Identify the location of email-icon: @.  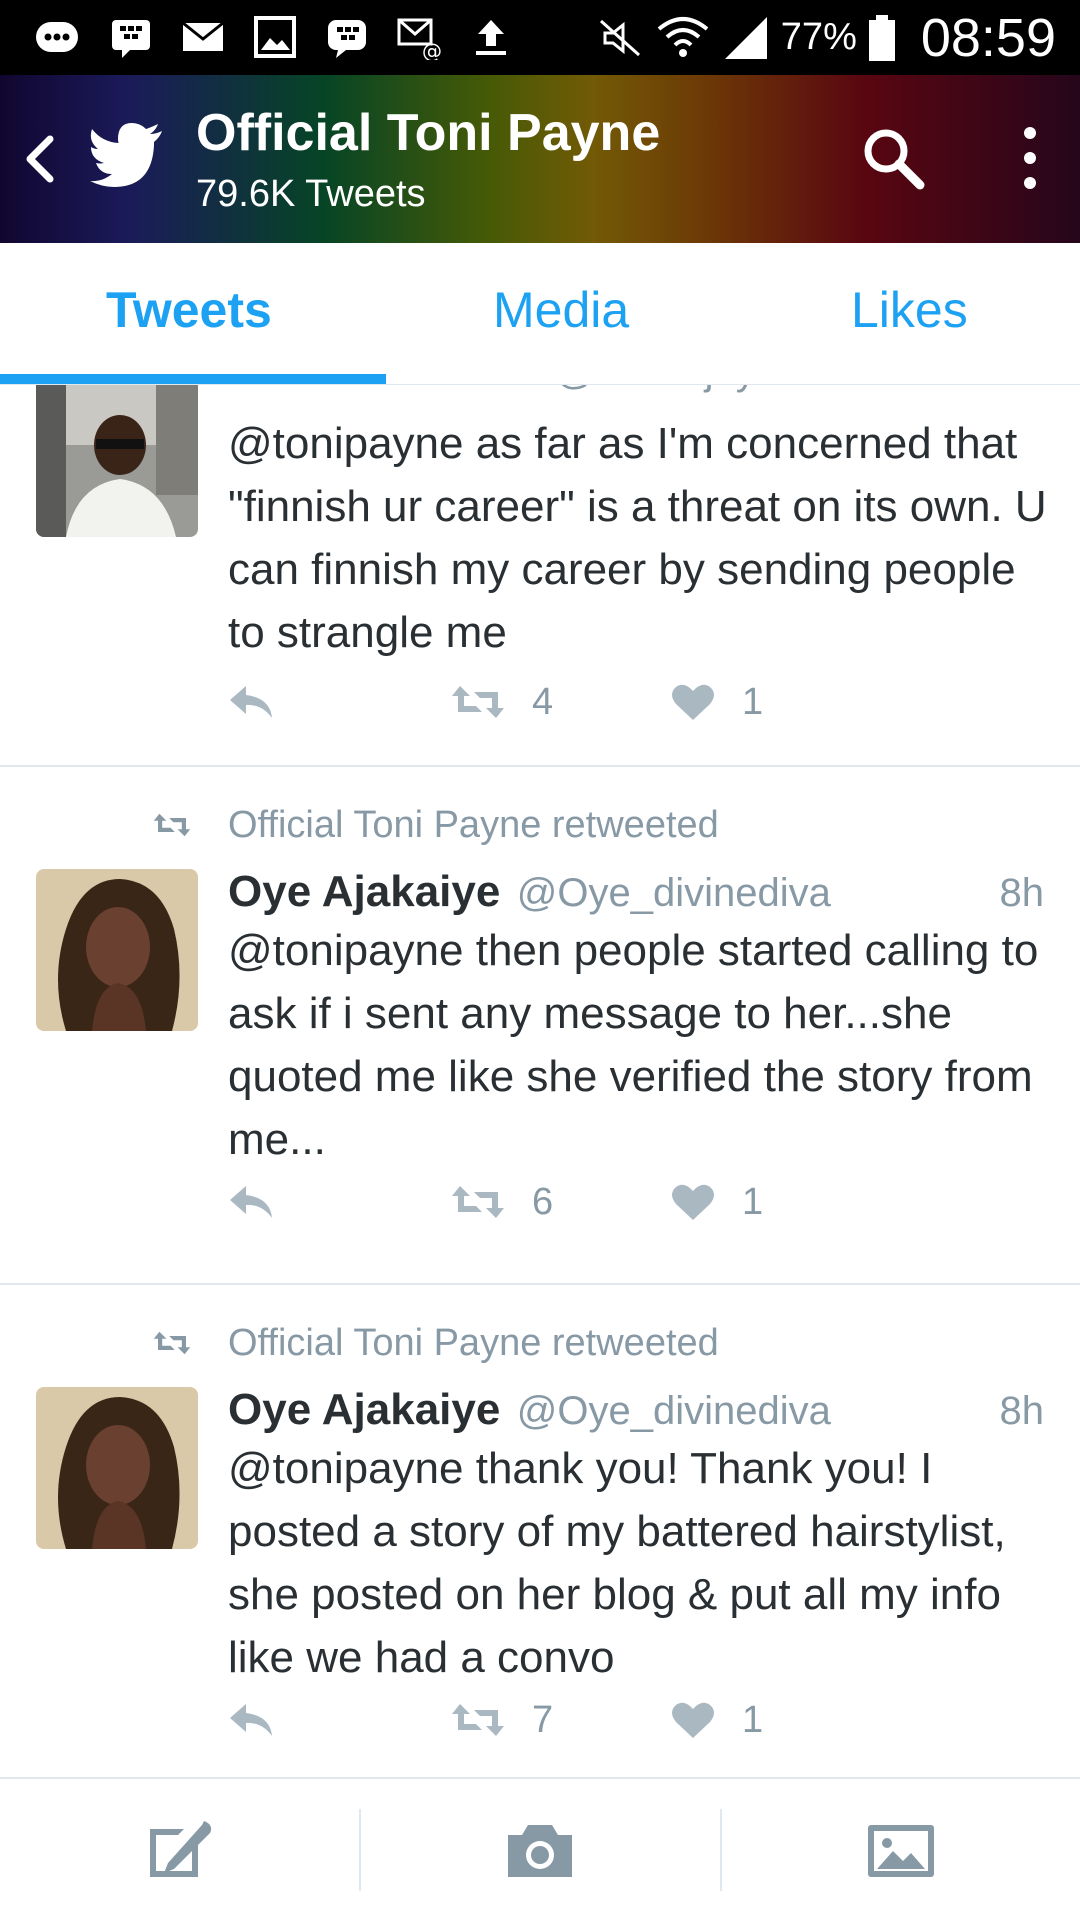
(419, 37).